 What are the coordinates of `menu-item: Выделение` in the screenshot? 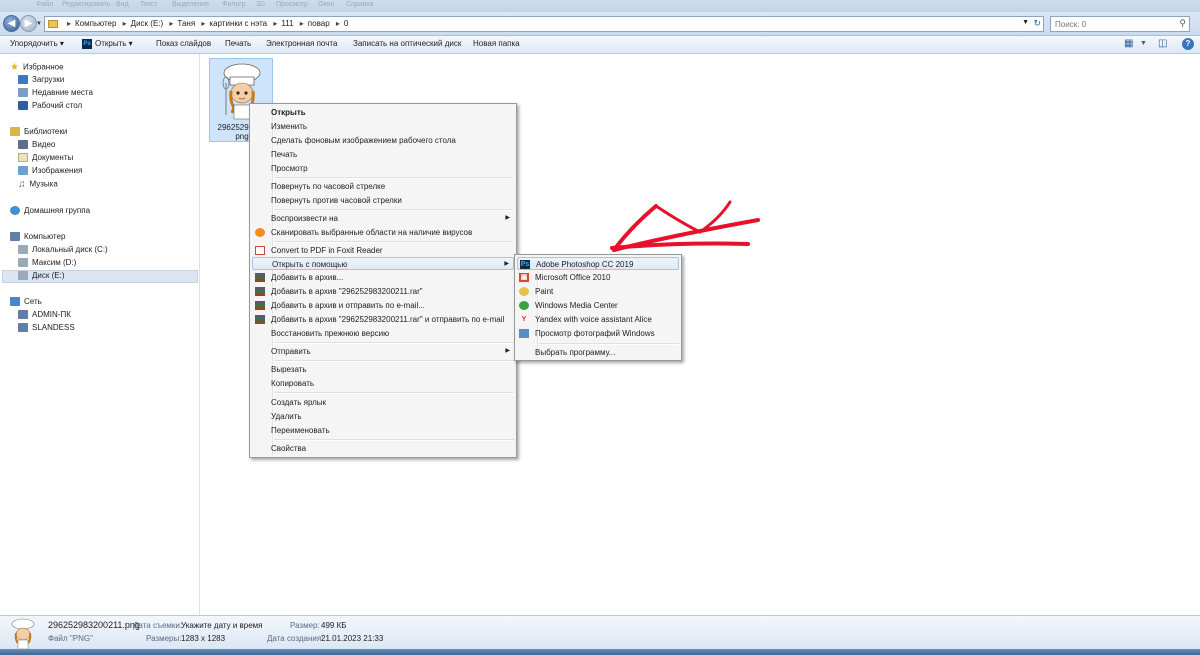 It's located at (190, 4).